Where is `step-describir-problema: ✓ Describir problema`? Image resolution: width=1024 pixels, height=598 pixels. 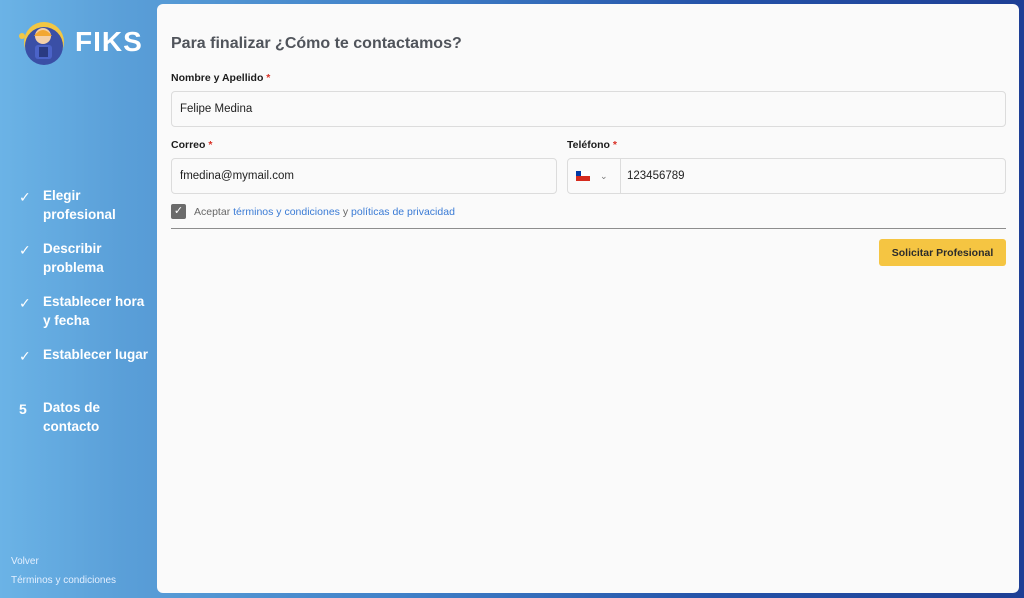 step-describir-problema: ✓ Describir problema is located at coordinates (84, 265).